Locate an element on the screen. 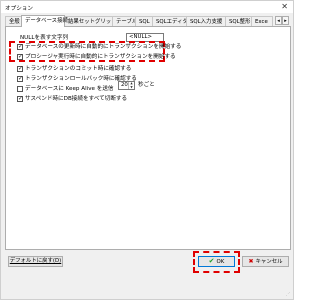  tab-sql-editor: SQLエディタ is located at coordinates (170, 21).